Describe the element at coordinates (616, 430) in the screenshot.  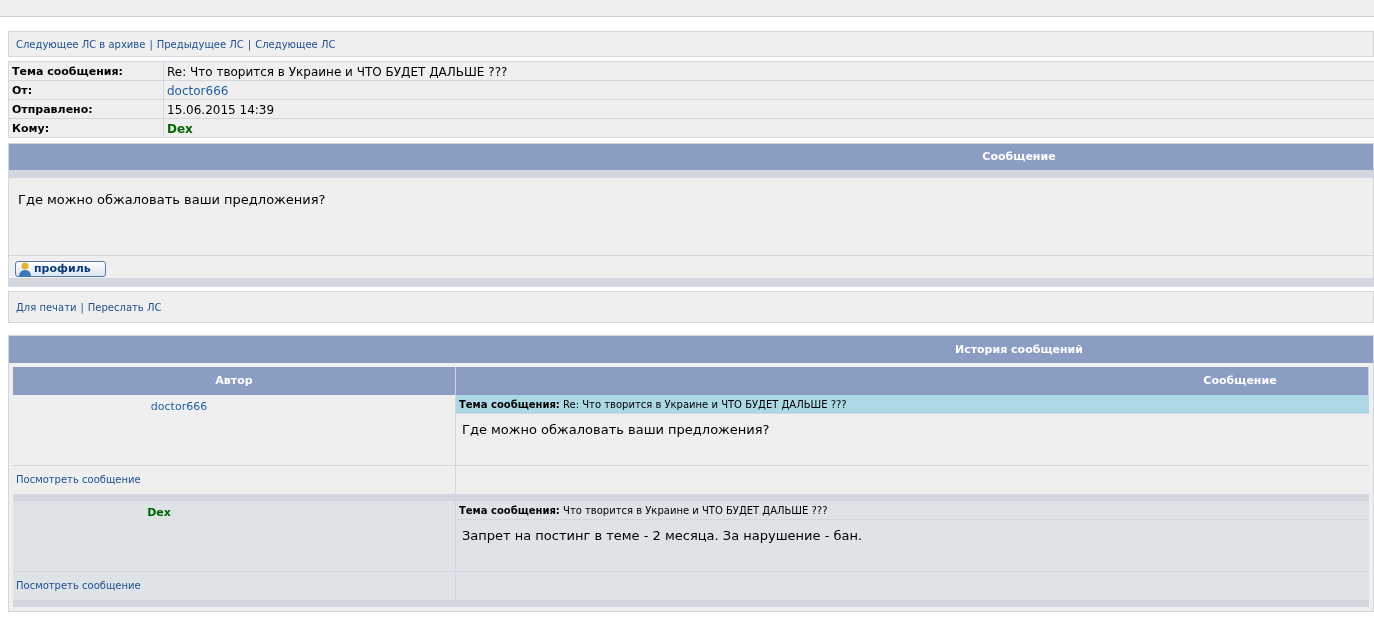
I see `post-body: Где можно обжаловать ваши предложения?` at that location.